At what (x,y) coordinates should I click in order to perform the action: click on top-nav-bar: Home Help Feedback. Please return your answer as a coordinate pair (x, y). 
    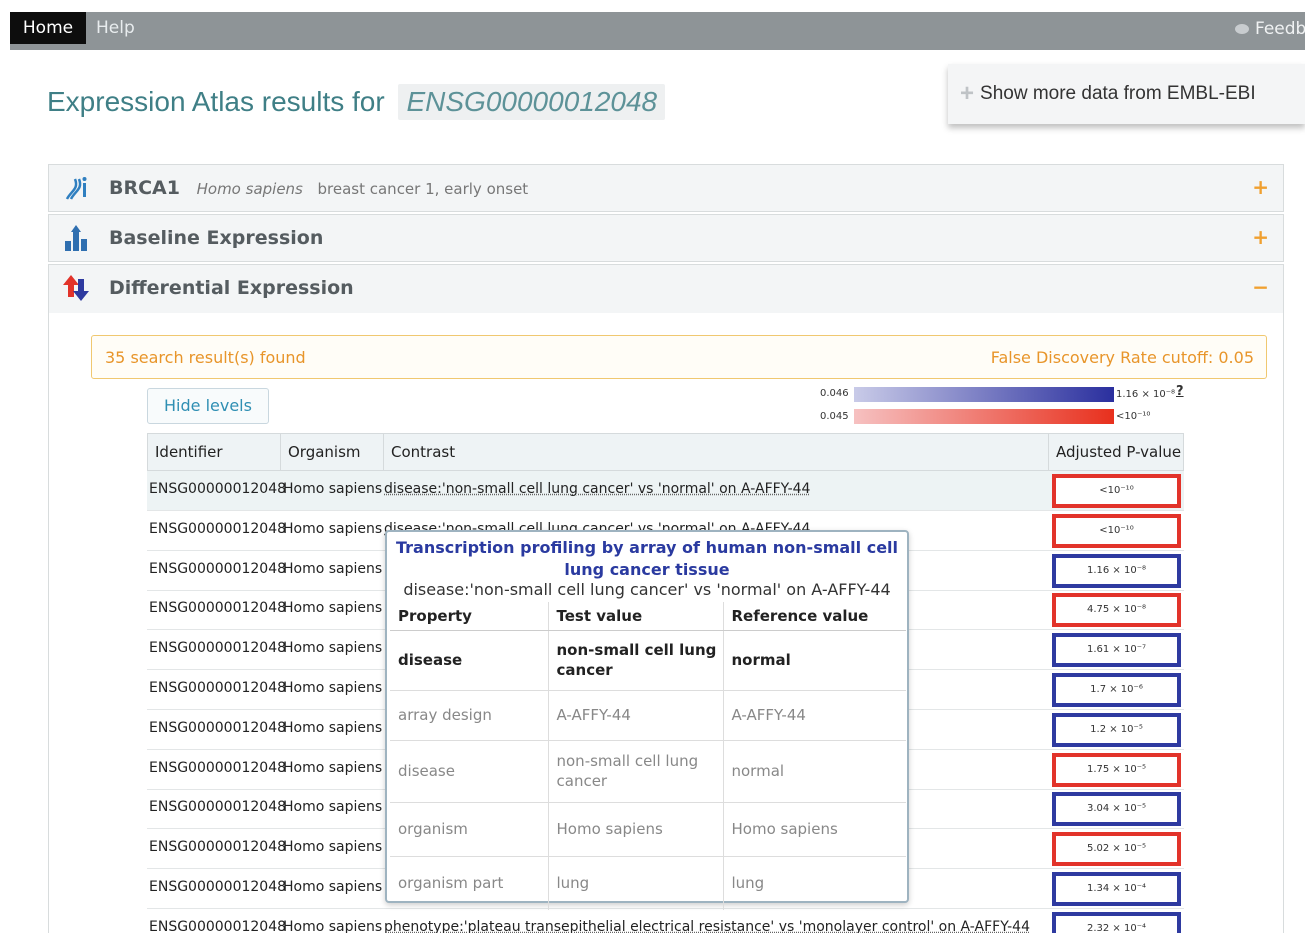
    Looking at the image, I should click on (657, 31).